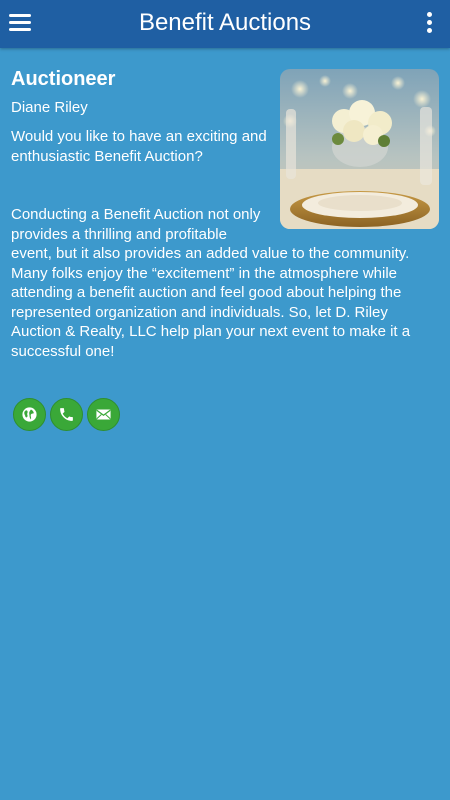 This screenshot has width=450, height=800. I want to click on globe-icon, so click(29, 414).